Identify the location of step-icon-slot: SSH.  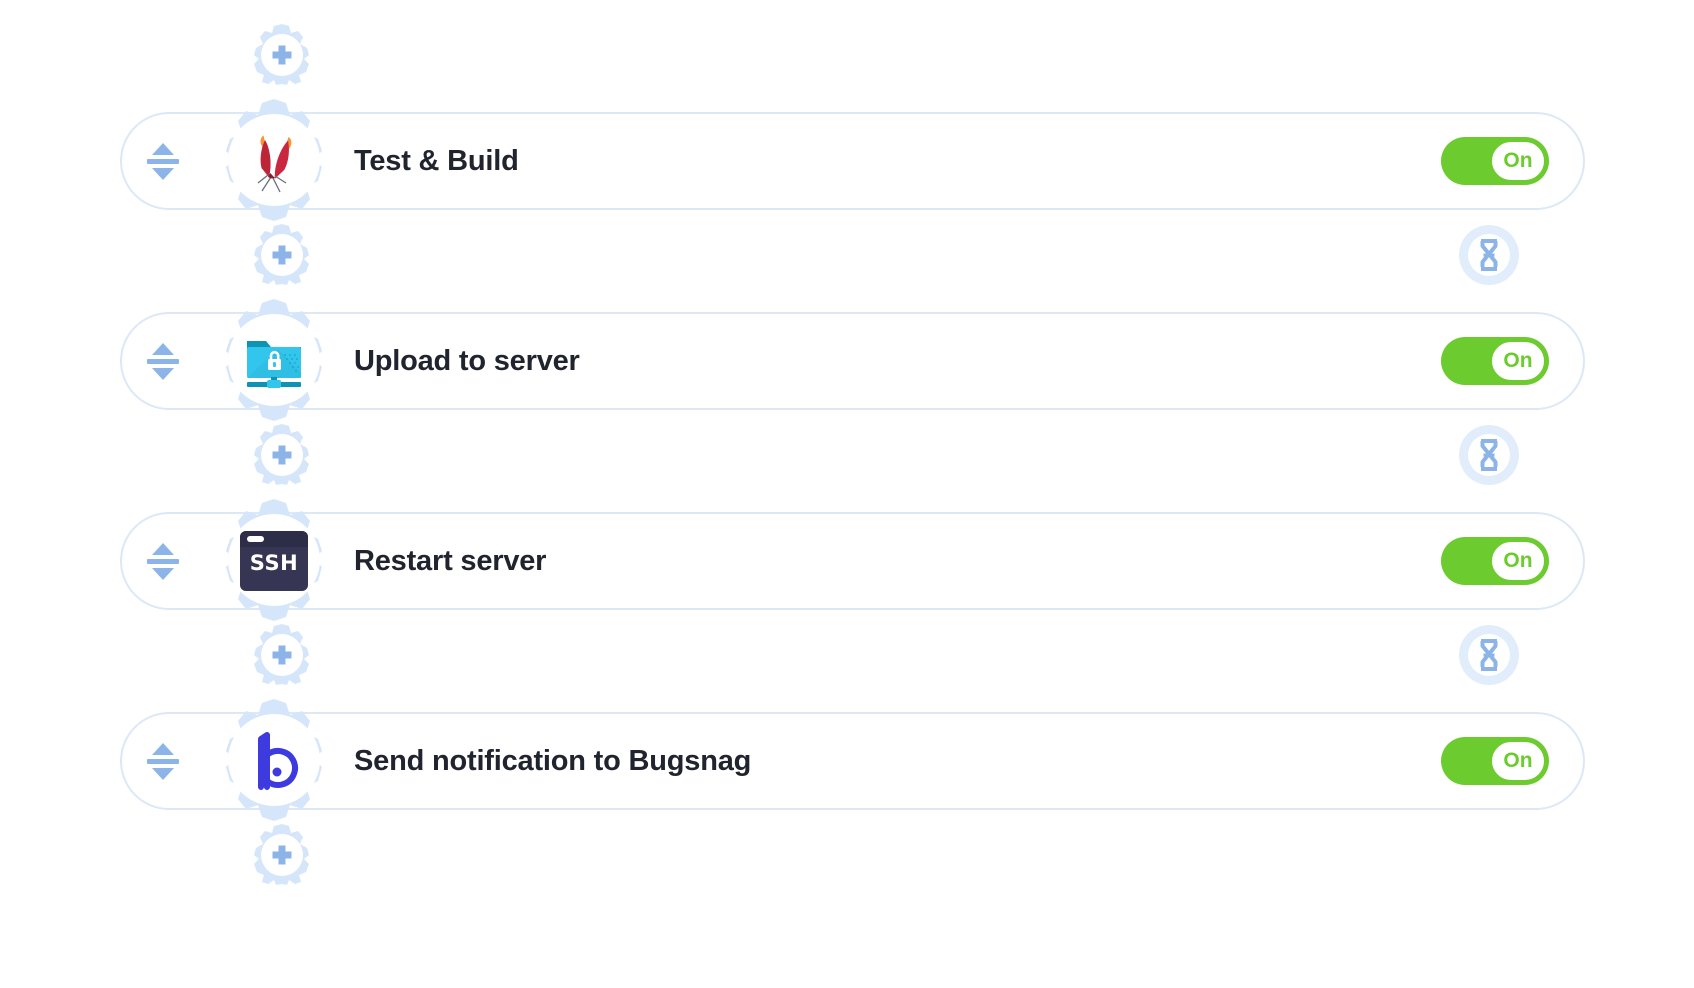
(274, 561).